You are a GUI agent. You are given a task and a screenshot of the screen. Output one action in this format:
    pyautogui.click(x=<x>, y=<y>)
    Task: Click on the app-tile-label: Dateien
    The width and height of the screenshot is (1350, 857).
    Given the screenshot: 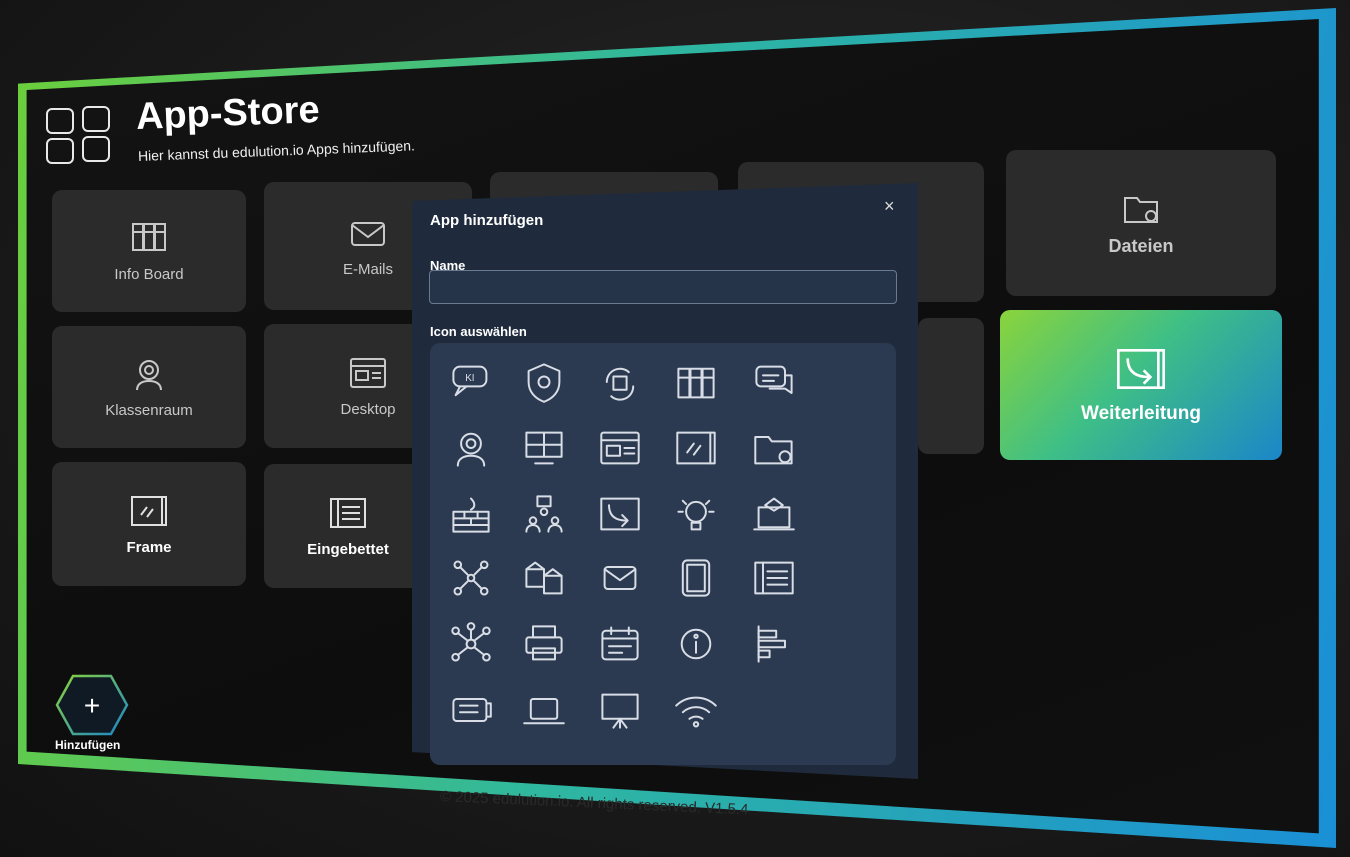 What is the action you would take?
    pyautogui.click(x=1141, y=245)
    